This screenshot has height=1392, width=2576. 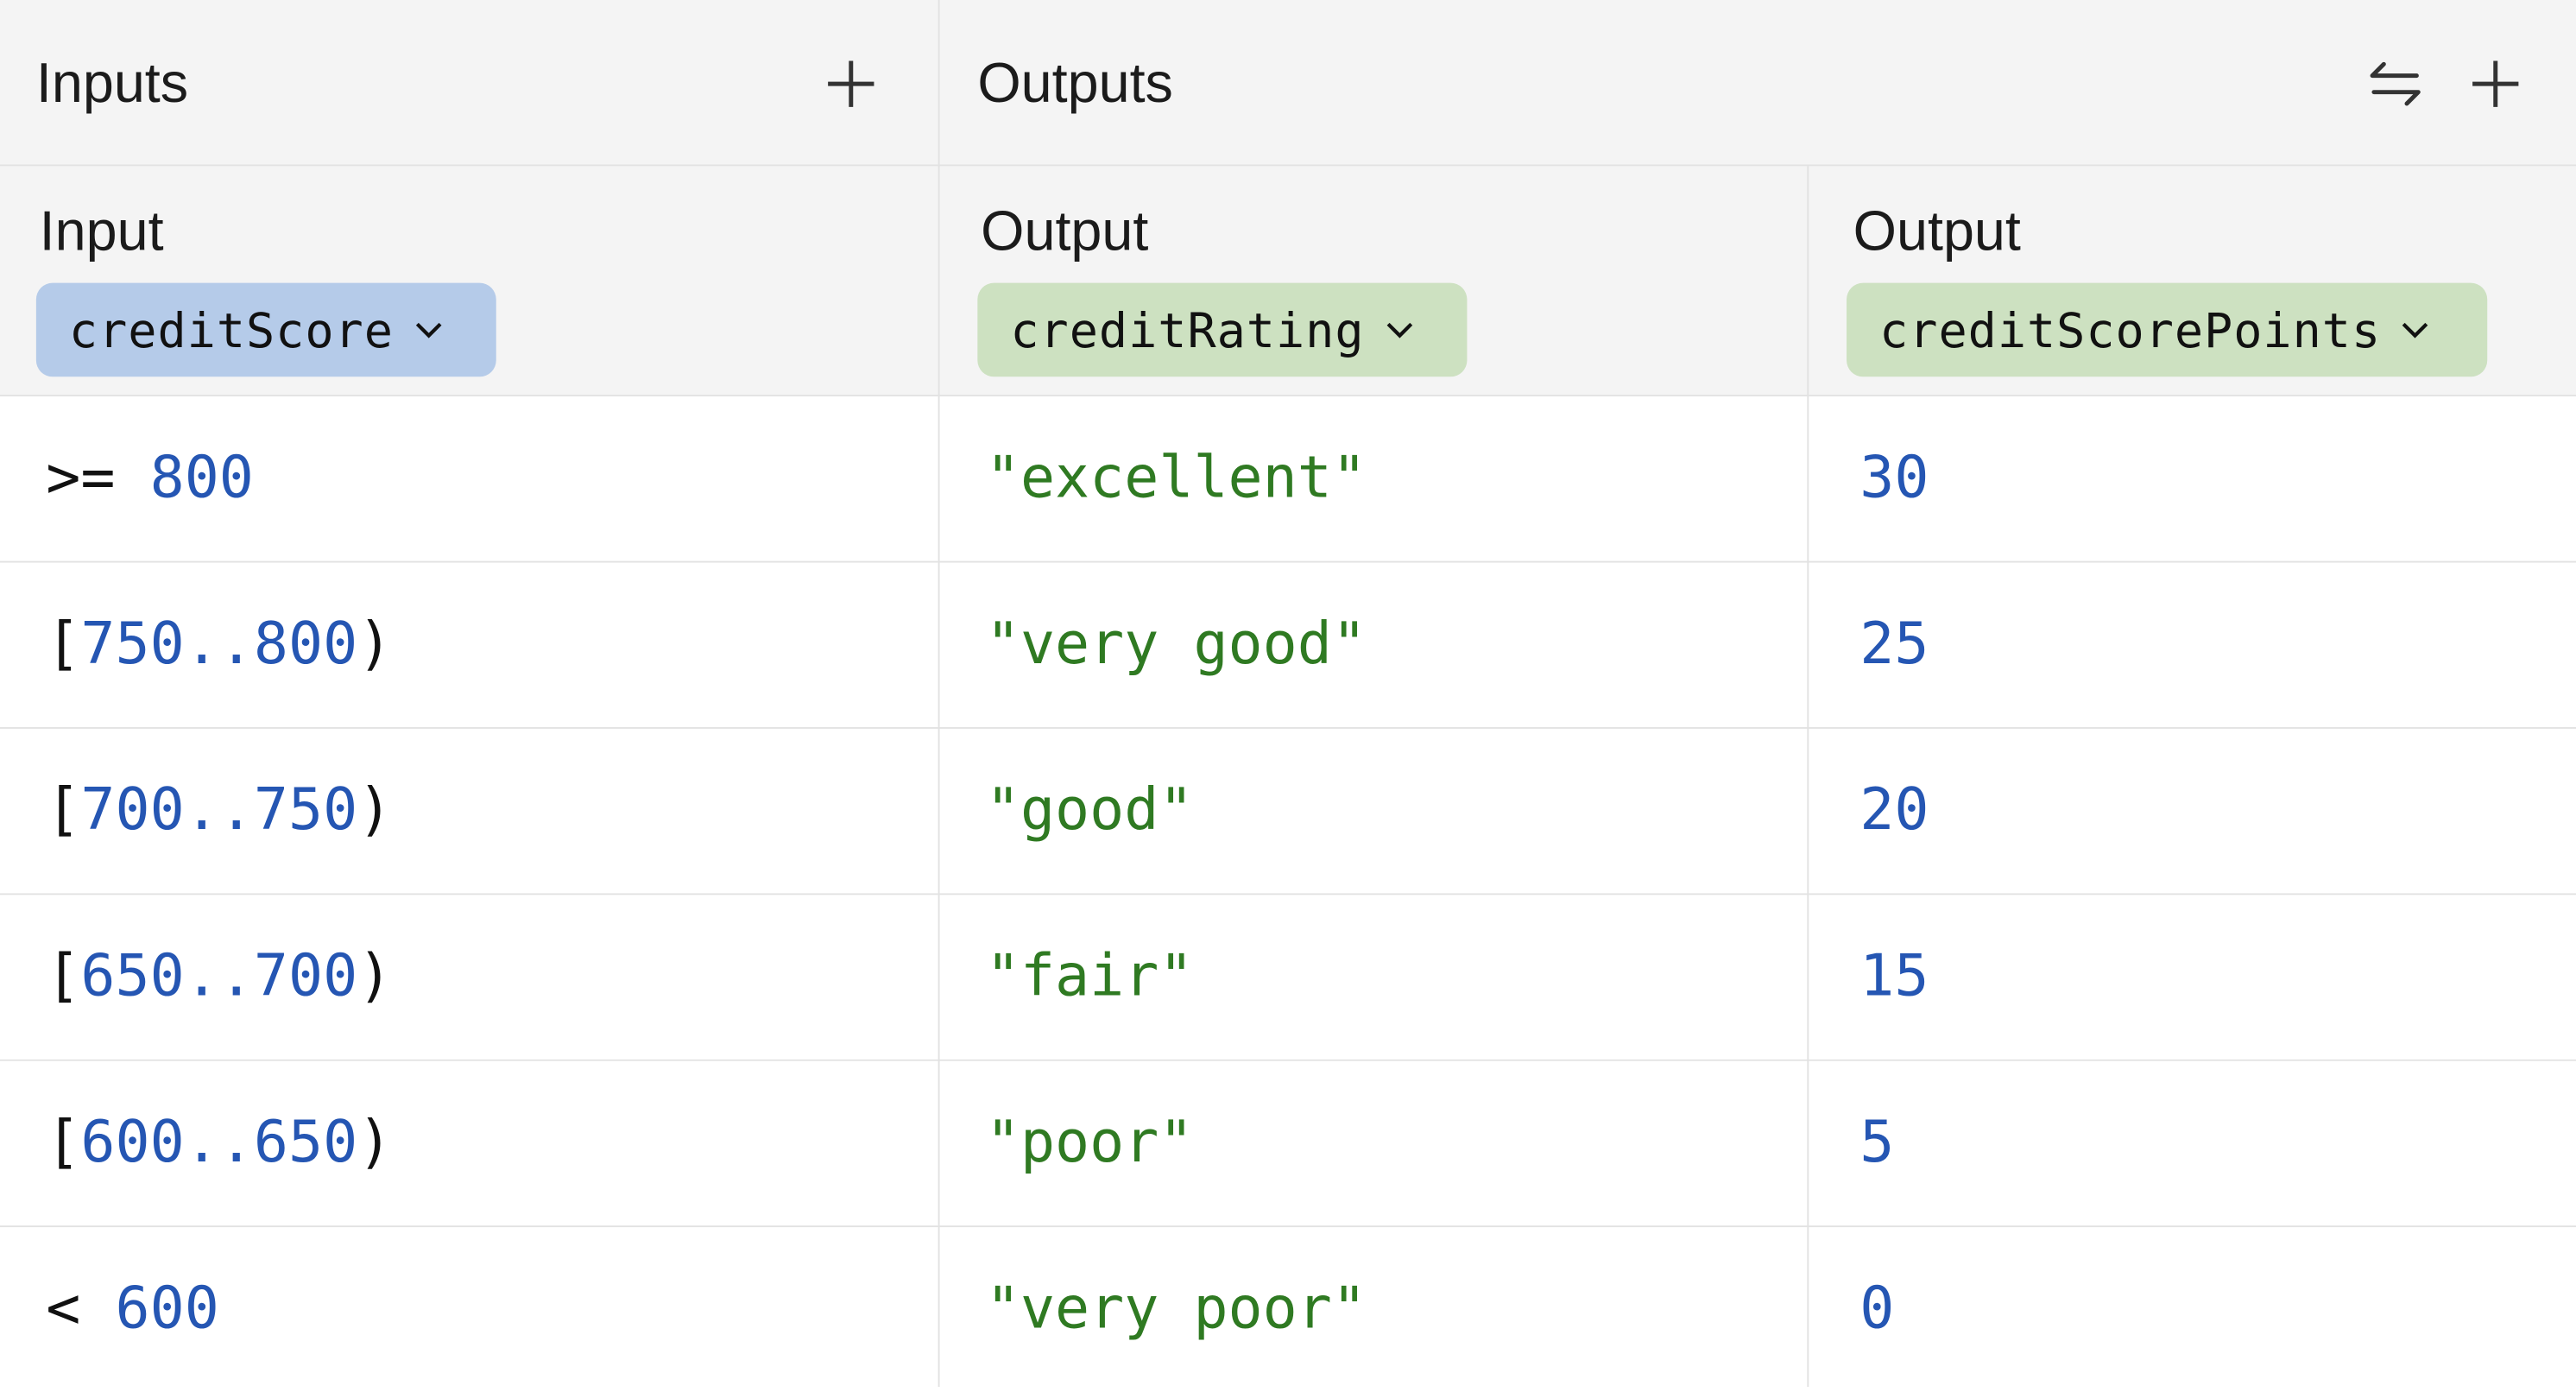 What do you see at coordinates (1176, 645) in the screenshot?
I see `rating-cell: "very good"` at bounding box center [1176, 645].